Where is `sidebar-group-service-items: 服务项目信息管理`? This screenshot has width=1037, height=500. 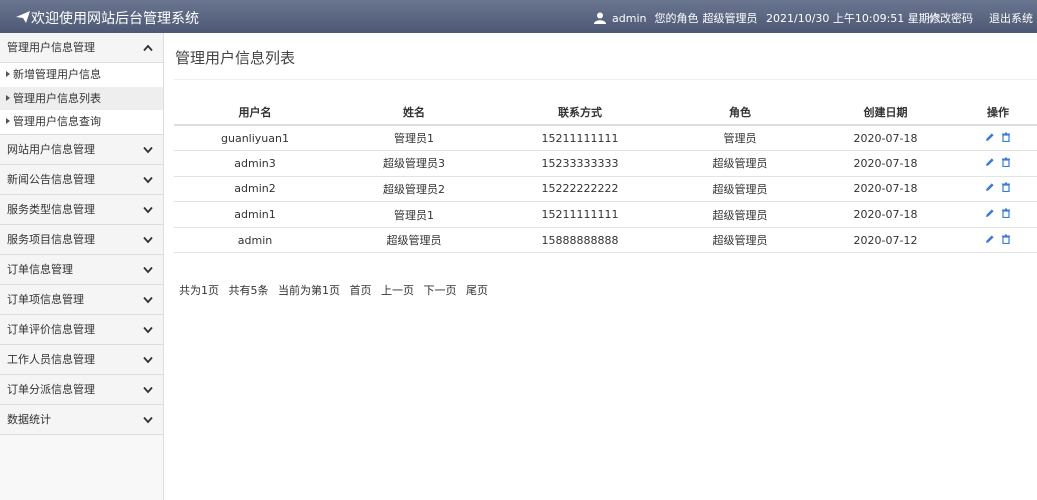 sidebar-group-service-items: 服务项目信息管理 is located at coordinates (81, 239).